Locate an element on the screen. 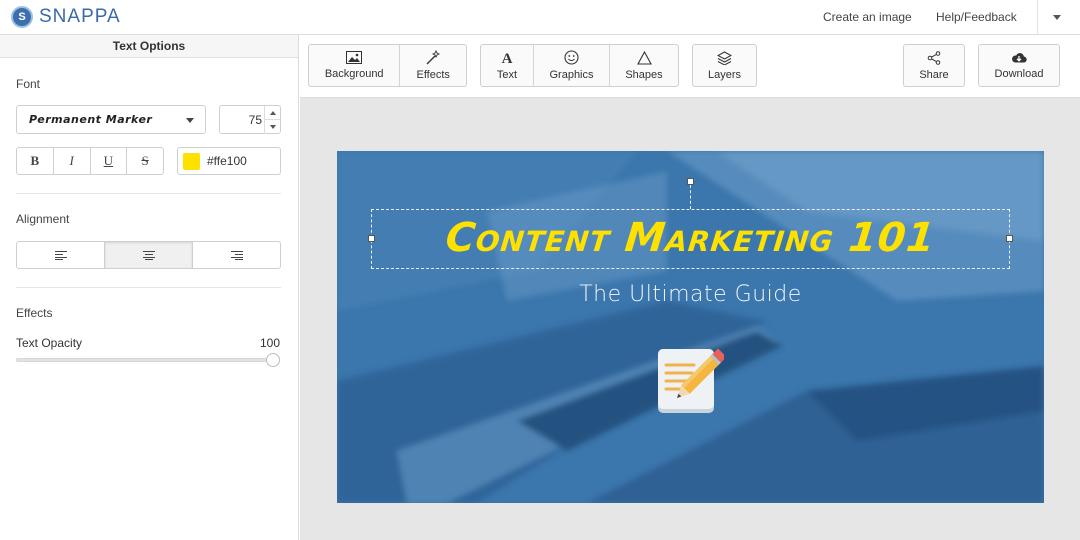 This screenshot has width=1080, height=540. rotate-guide is located at coordinates (690, 197).